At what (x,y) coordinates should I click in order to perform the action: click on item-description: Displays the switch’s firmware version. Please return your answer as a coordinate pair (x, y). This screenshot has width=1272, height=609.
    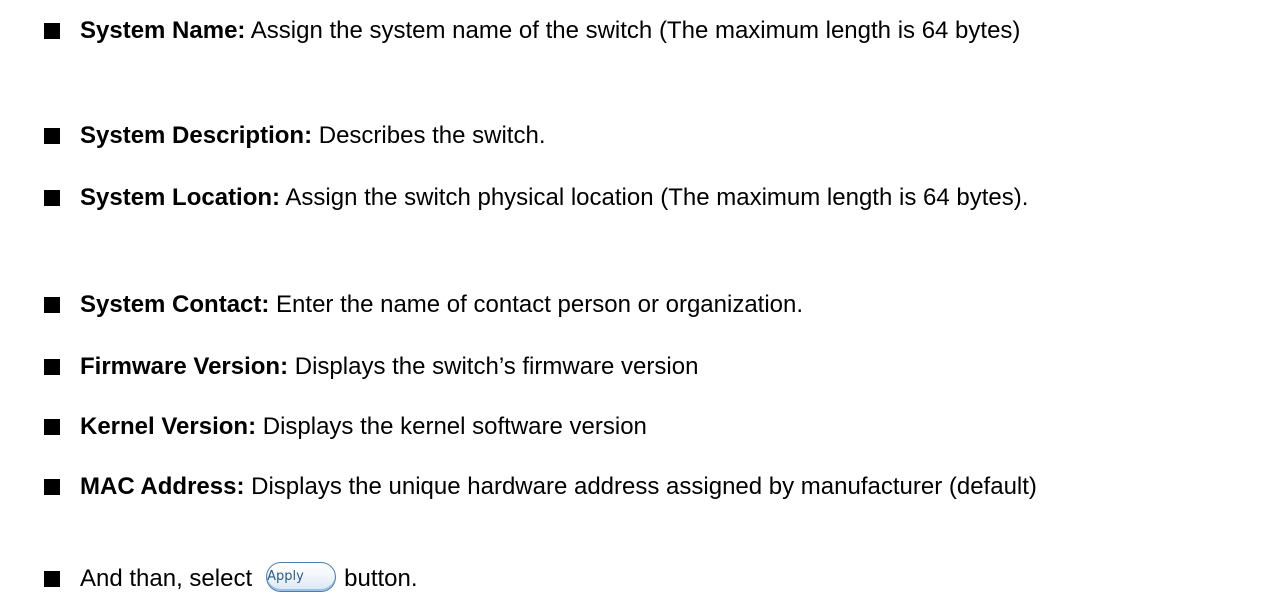
    Looking at the image, I should click on (493, 366).